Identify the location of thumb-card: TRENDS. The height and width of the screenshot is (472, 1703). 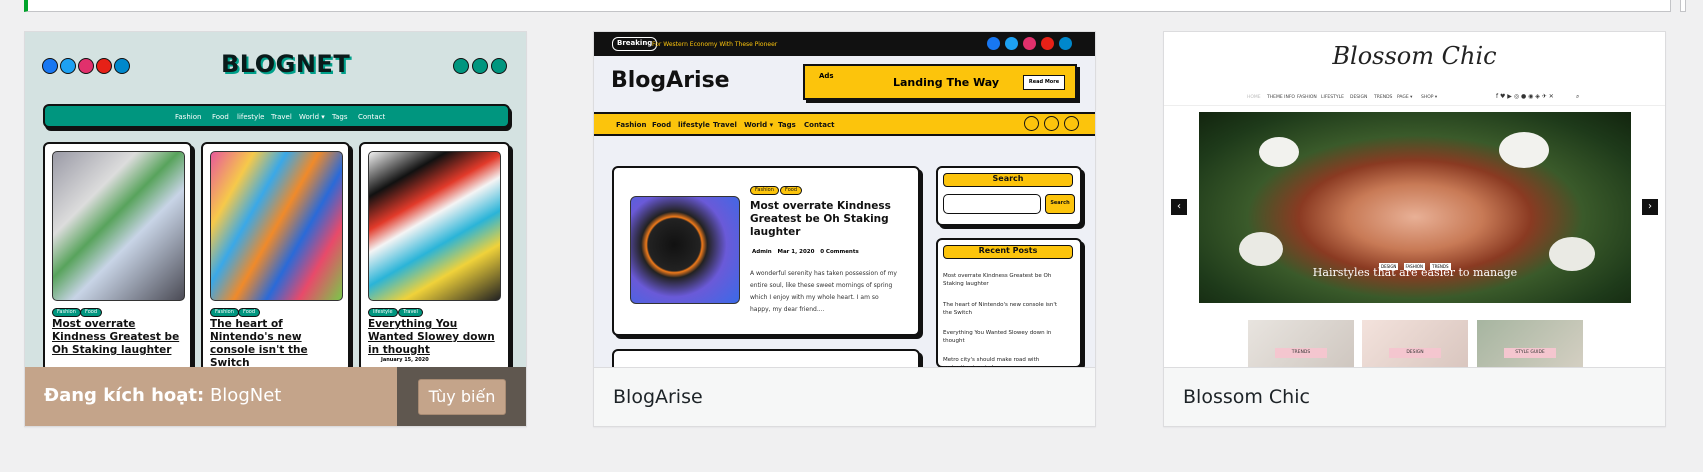
(1301, 343).